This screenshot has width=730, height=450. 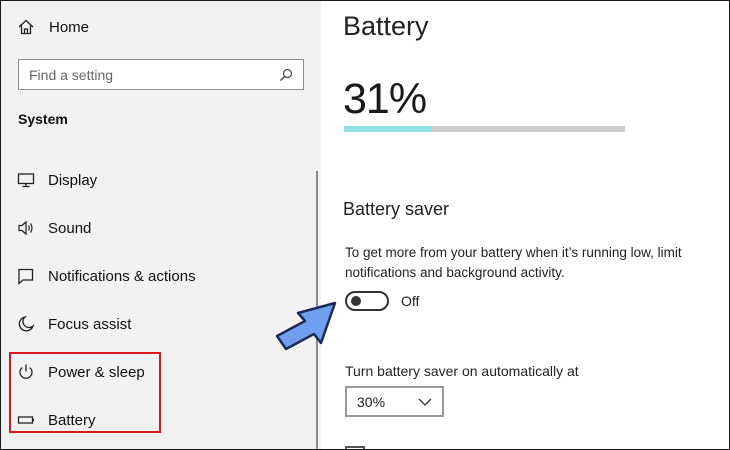 What do you see at coordinates (69, 27) in the screenshot?
I see `home-label: Home` at bounding box center [69, 27].